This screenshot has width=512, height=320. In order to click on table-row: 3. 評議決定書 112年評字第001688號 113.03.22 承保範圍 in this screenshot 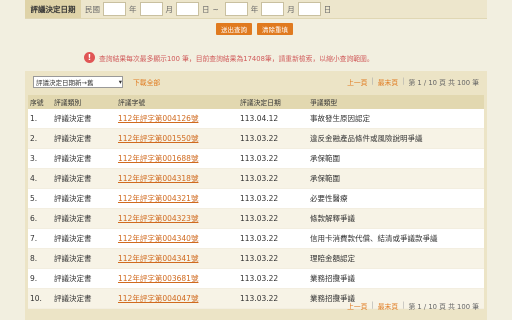, I will do `click(256, 159)`.